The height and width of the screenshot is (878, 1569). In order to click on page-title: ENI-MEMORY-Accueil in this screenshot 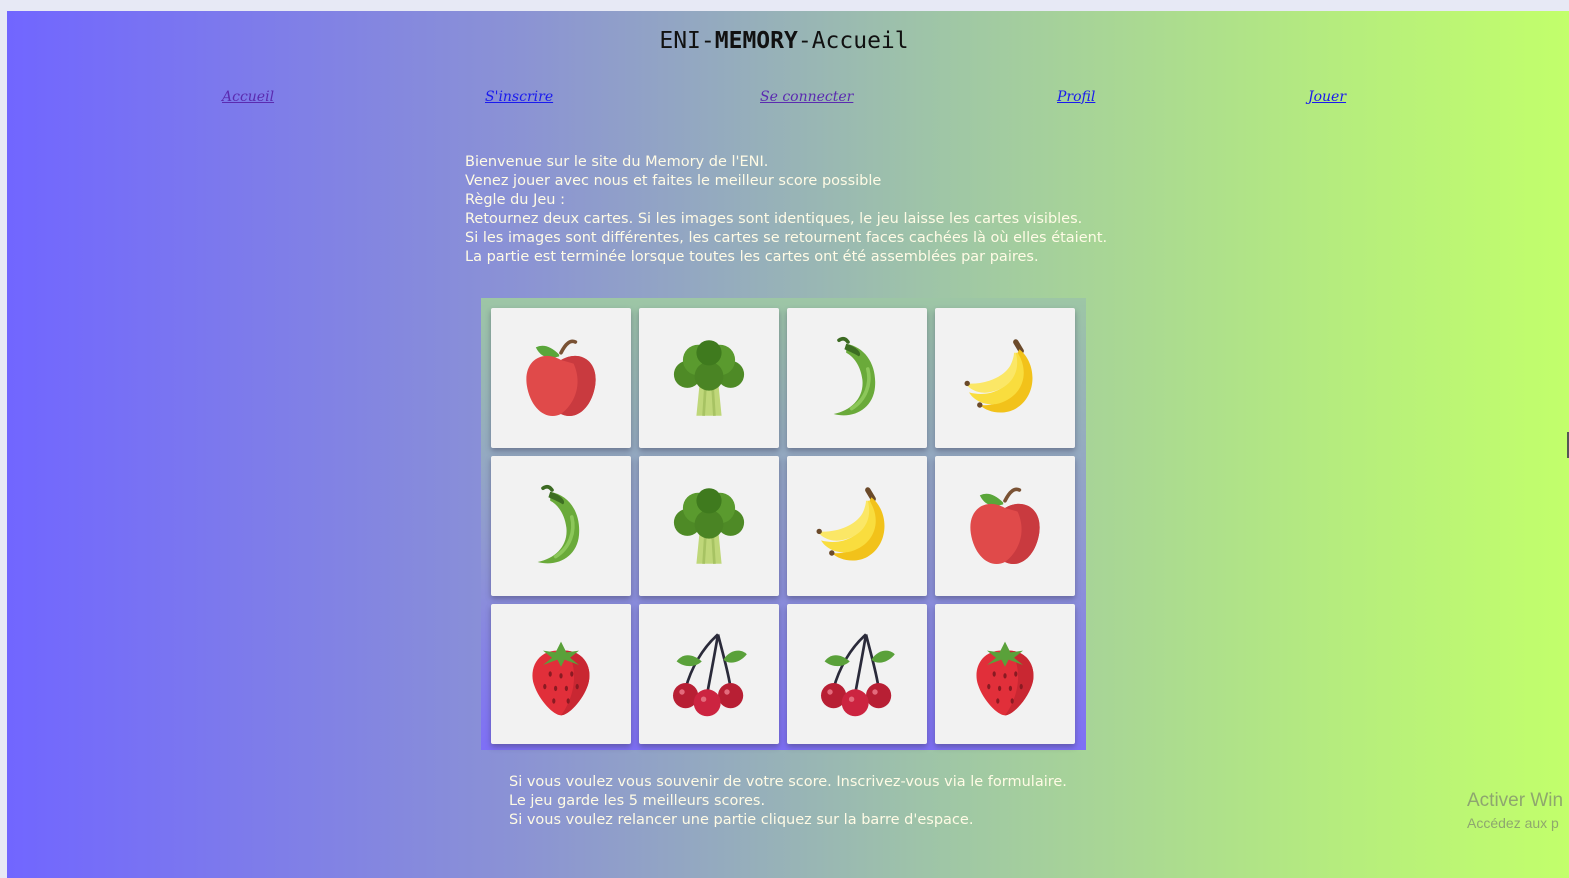, I will do `click(784, 41)`.